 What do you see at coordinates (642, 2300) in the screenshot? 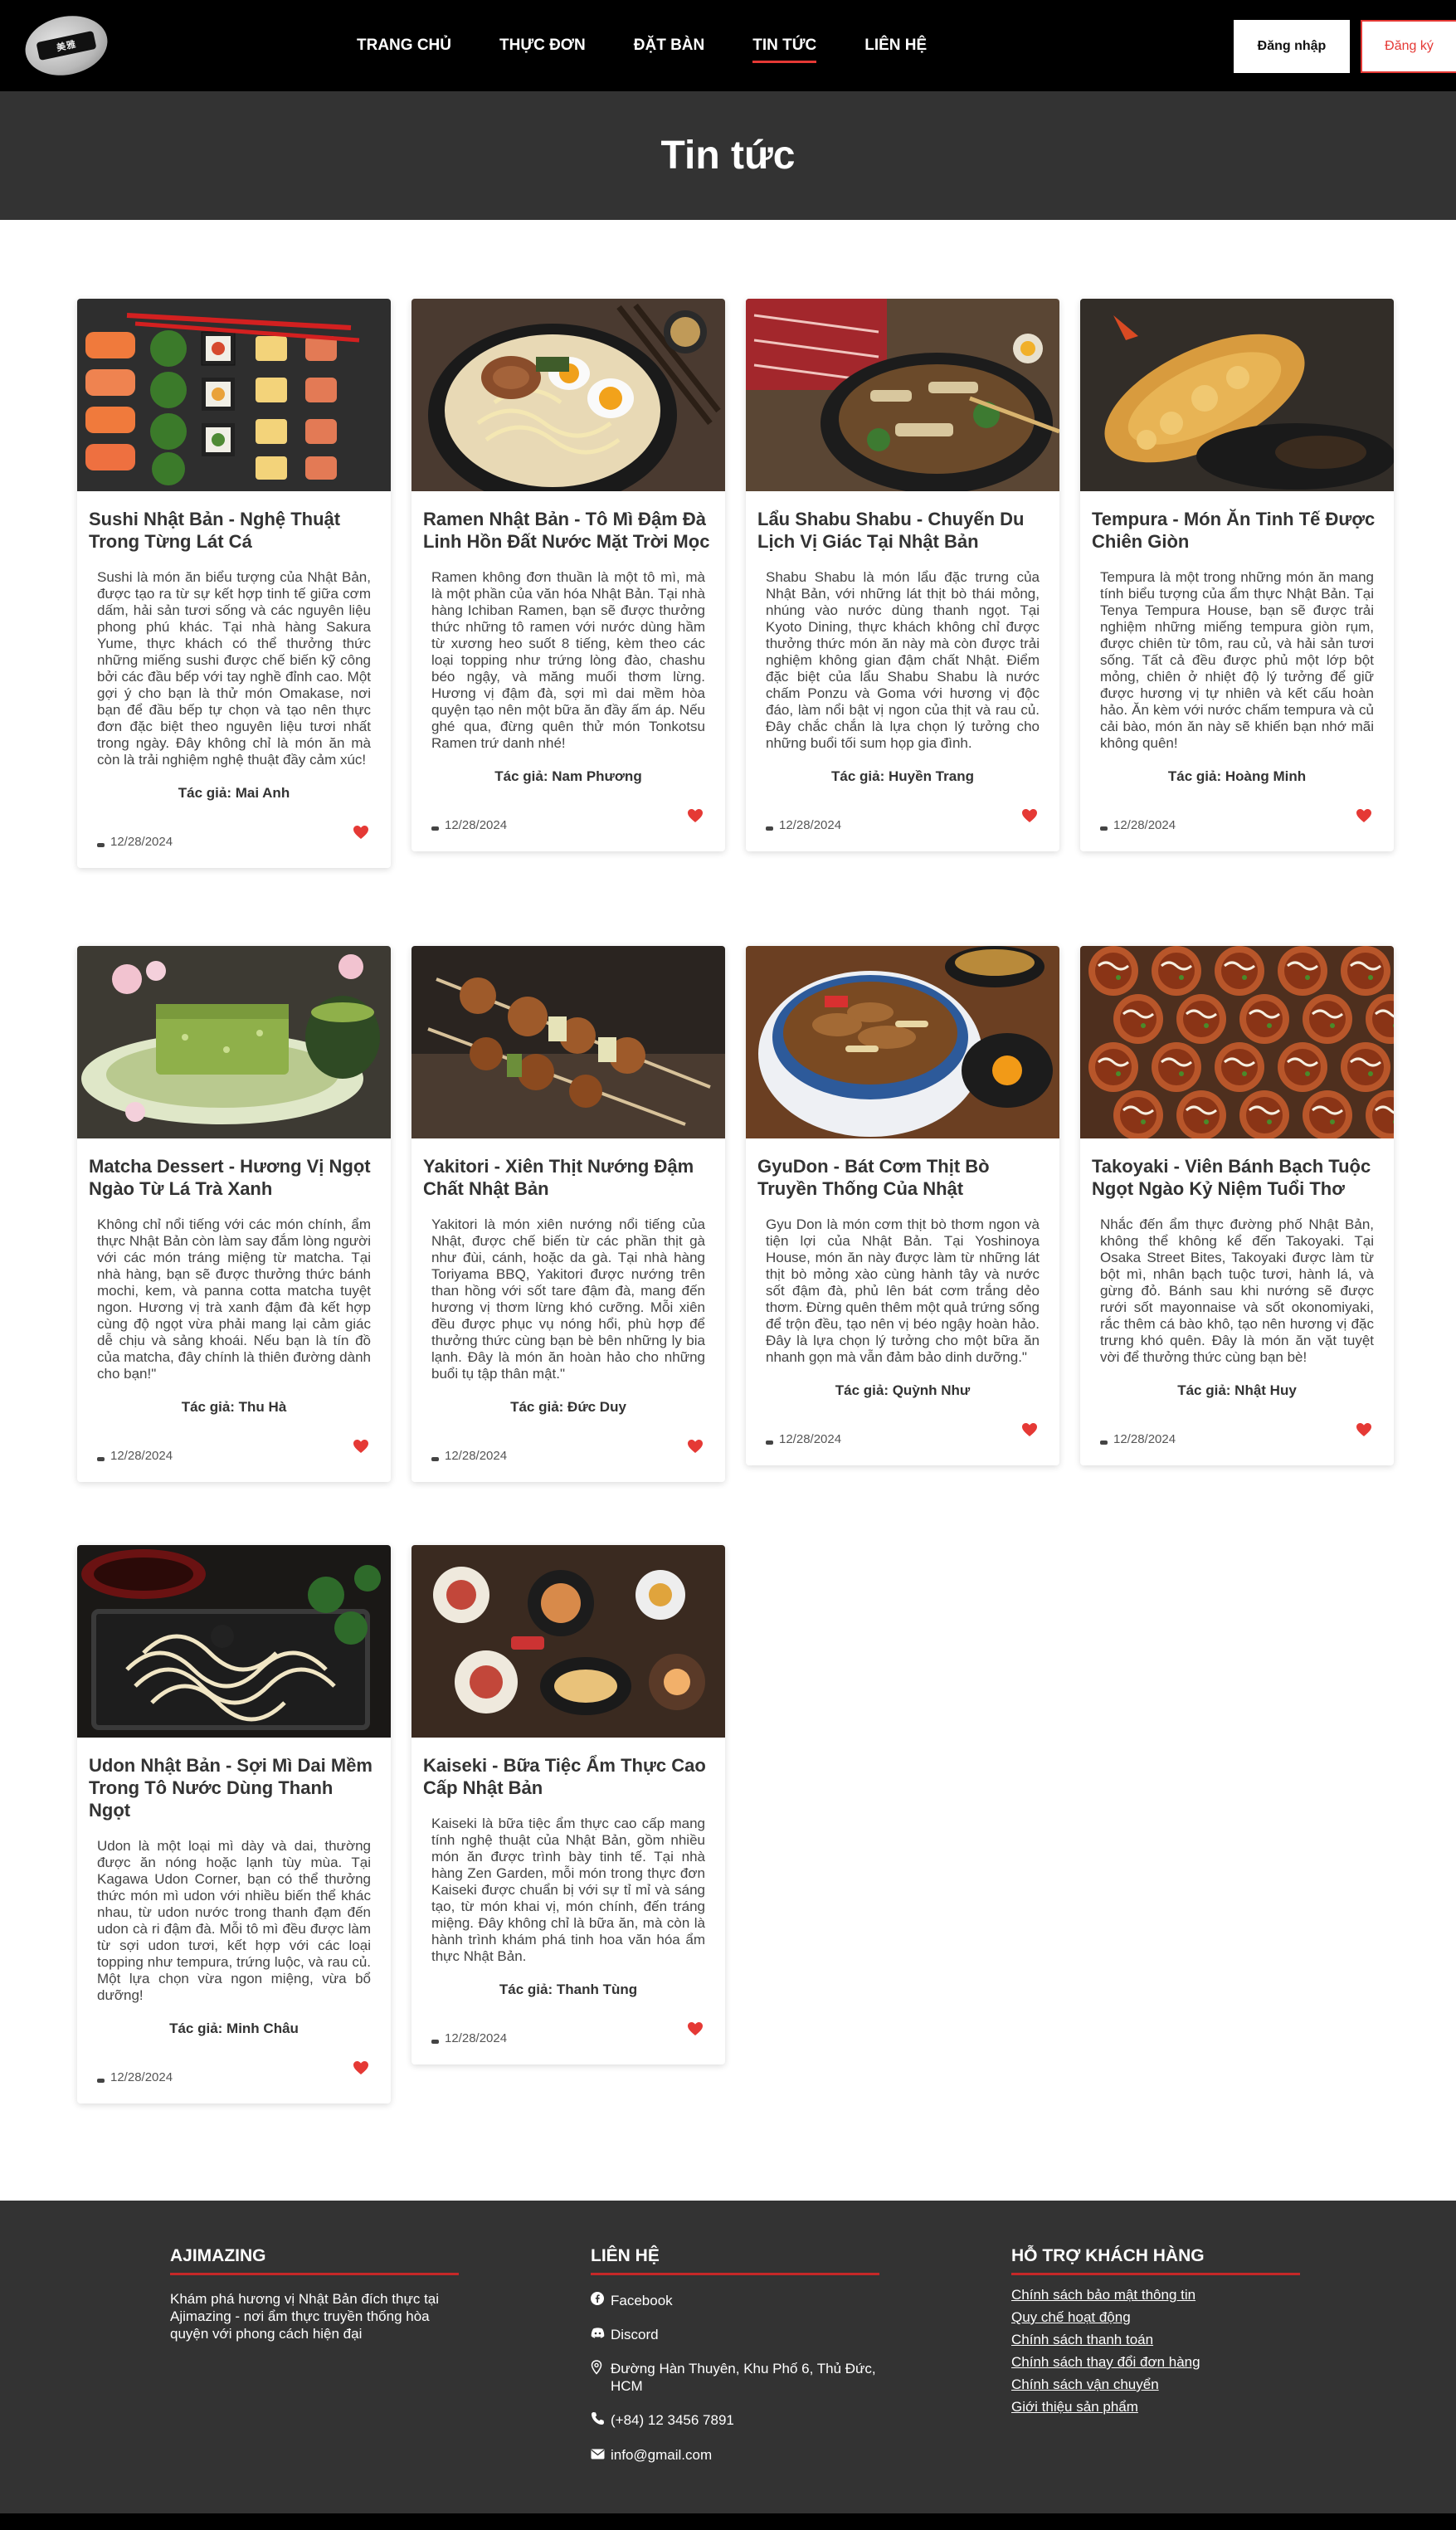
I see `contact-facebook-label: Facebook` at bounding box center [642, 2300].